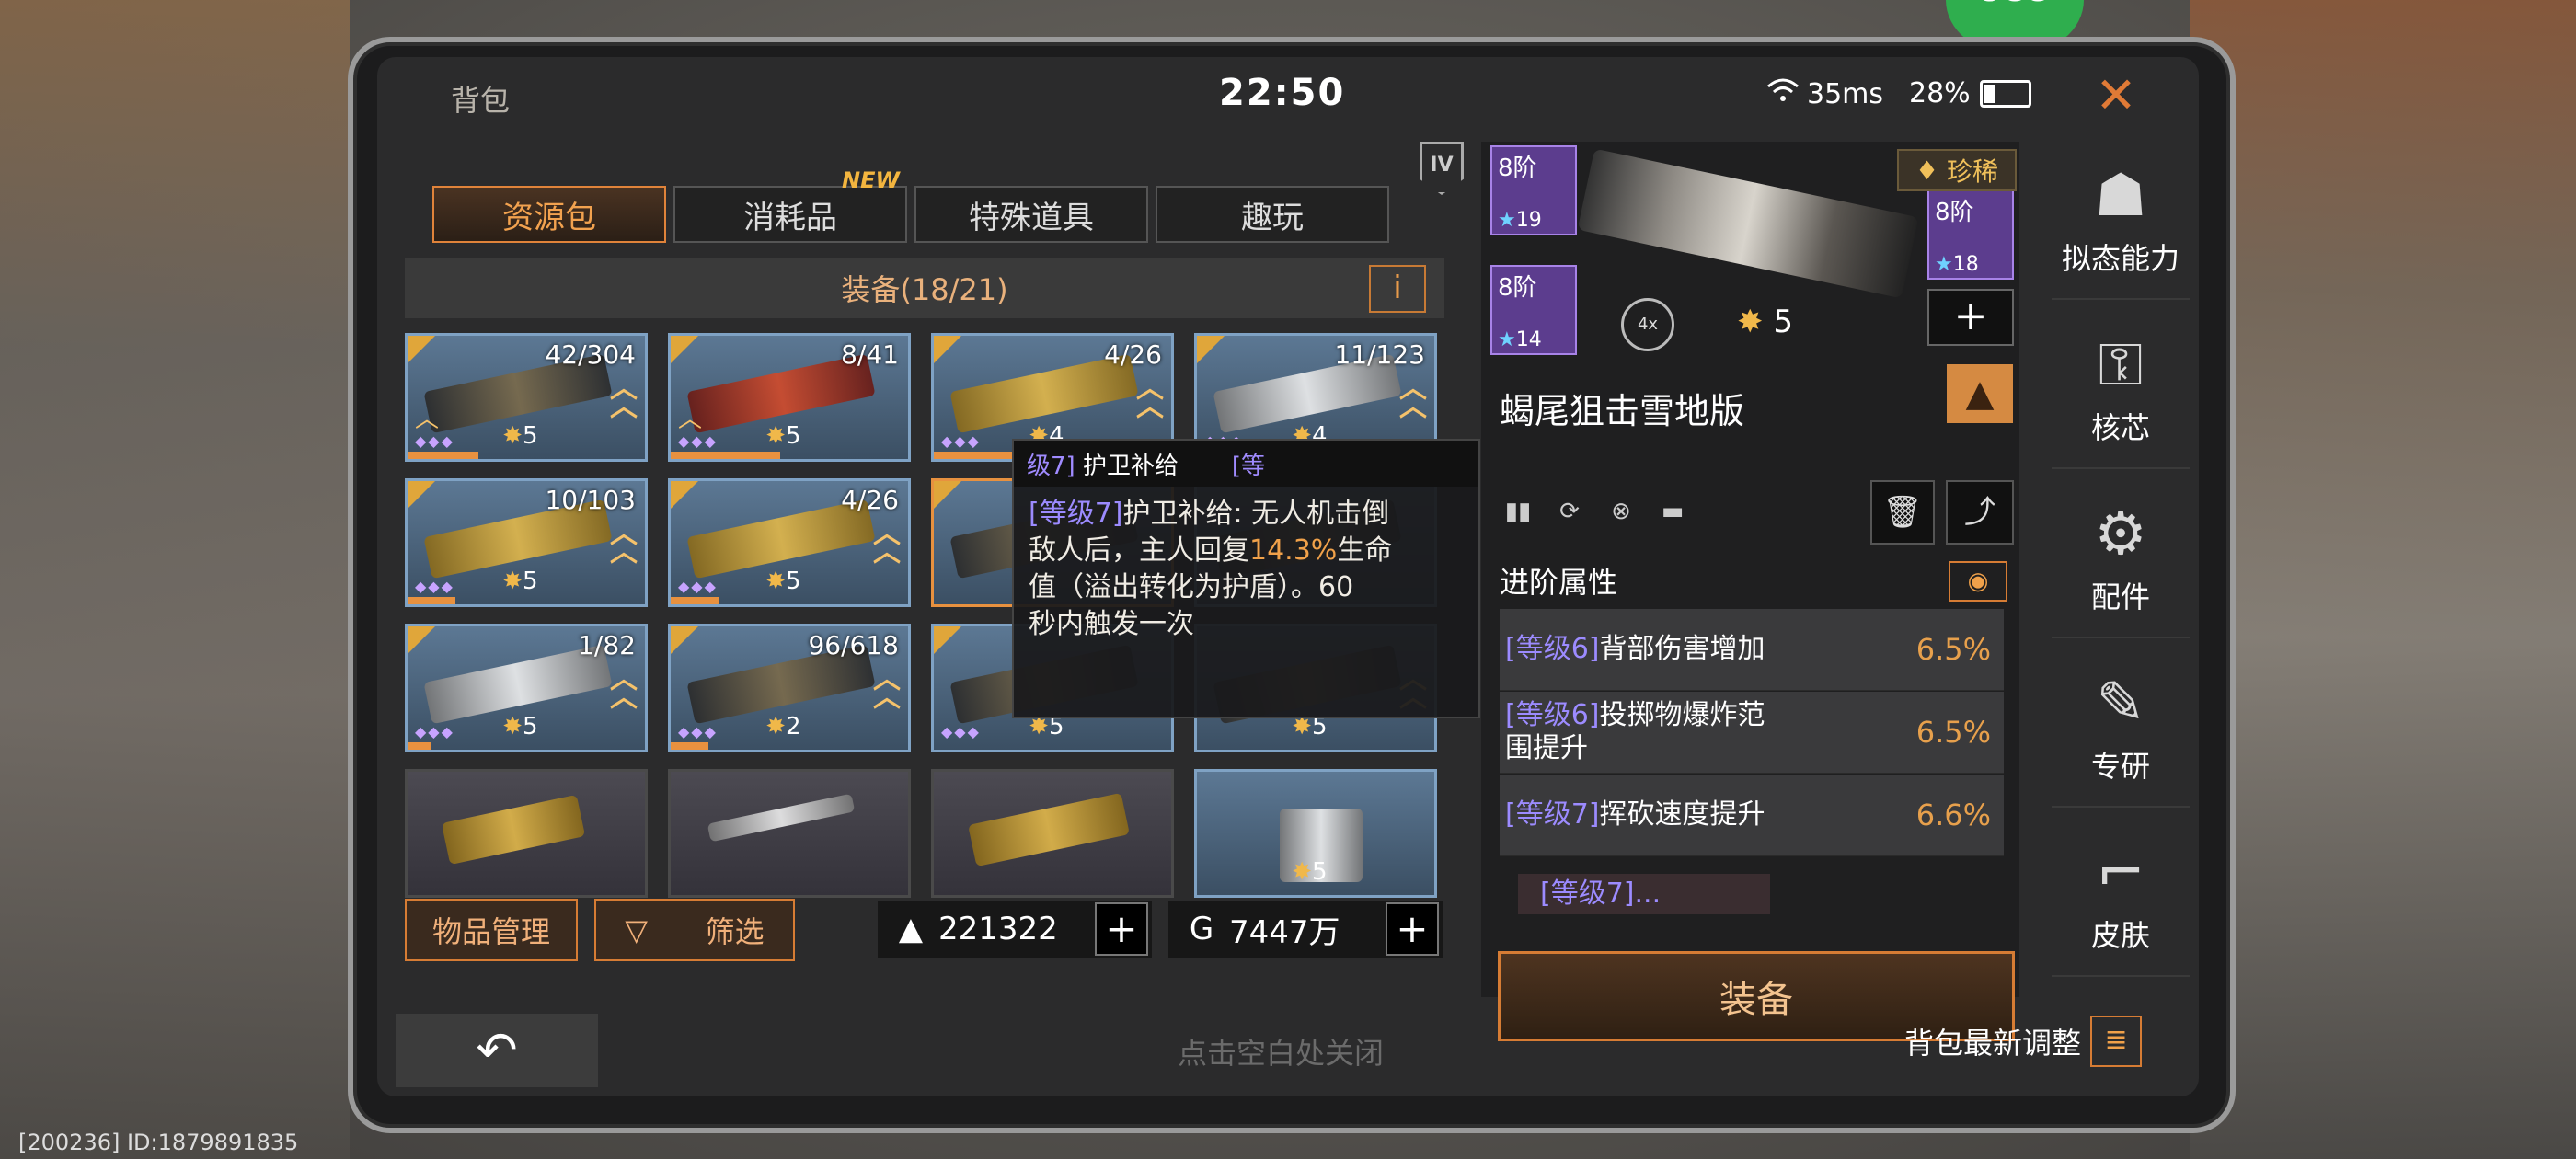  What do you see at coordinates (1647, 324) in the screenshot?
I see `scope-icon: 4x` at bounding box center [1647, 324].